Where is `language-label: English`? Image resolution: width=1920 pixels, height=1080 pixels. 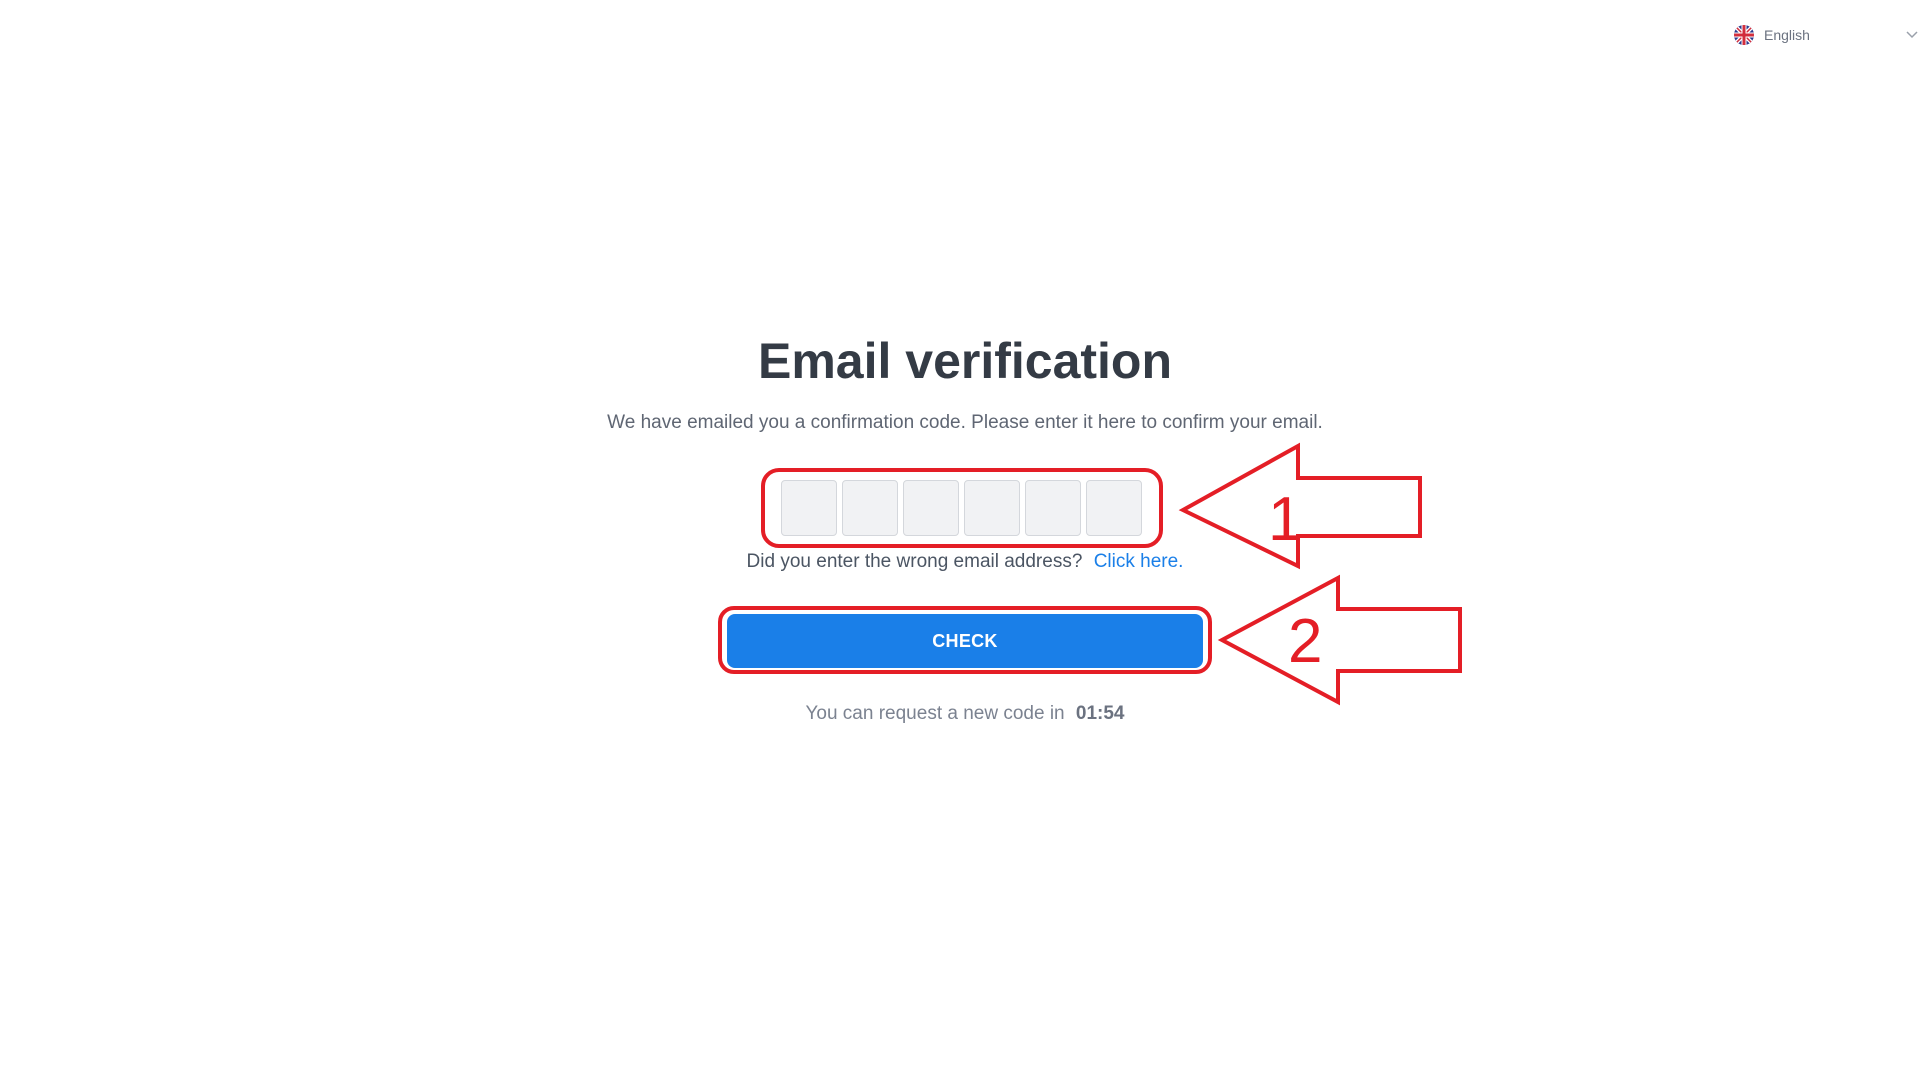 language-label: English is located at coordinates (1787, 35).